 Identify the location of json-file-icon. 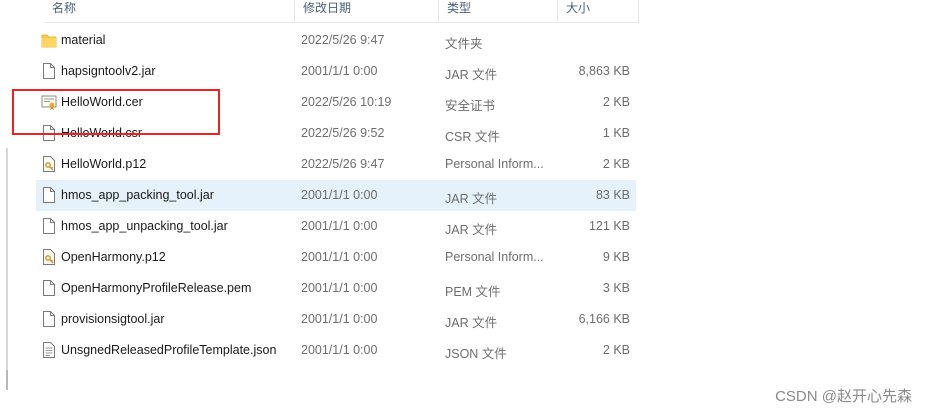
(49, 350).